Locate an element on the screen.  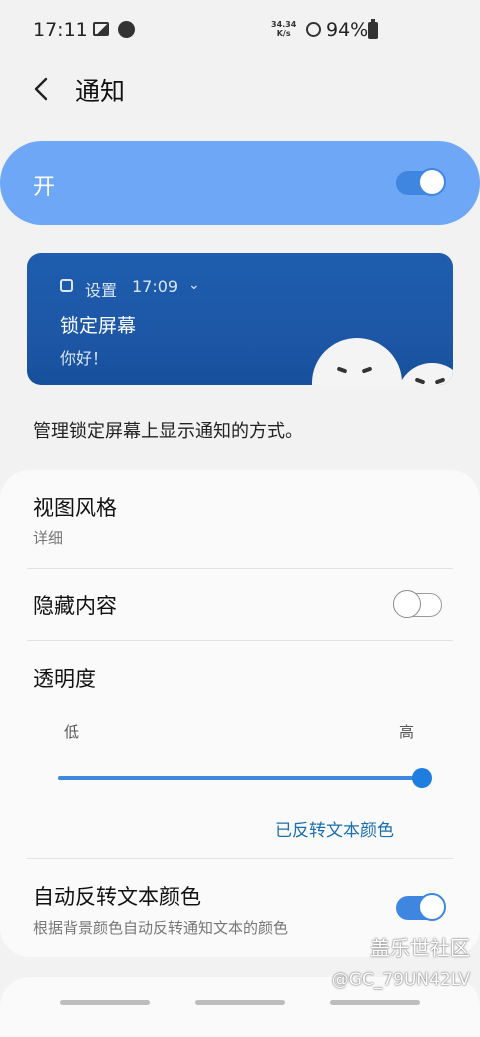
auto-invert-toggle is located at coordinates (421, 907).